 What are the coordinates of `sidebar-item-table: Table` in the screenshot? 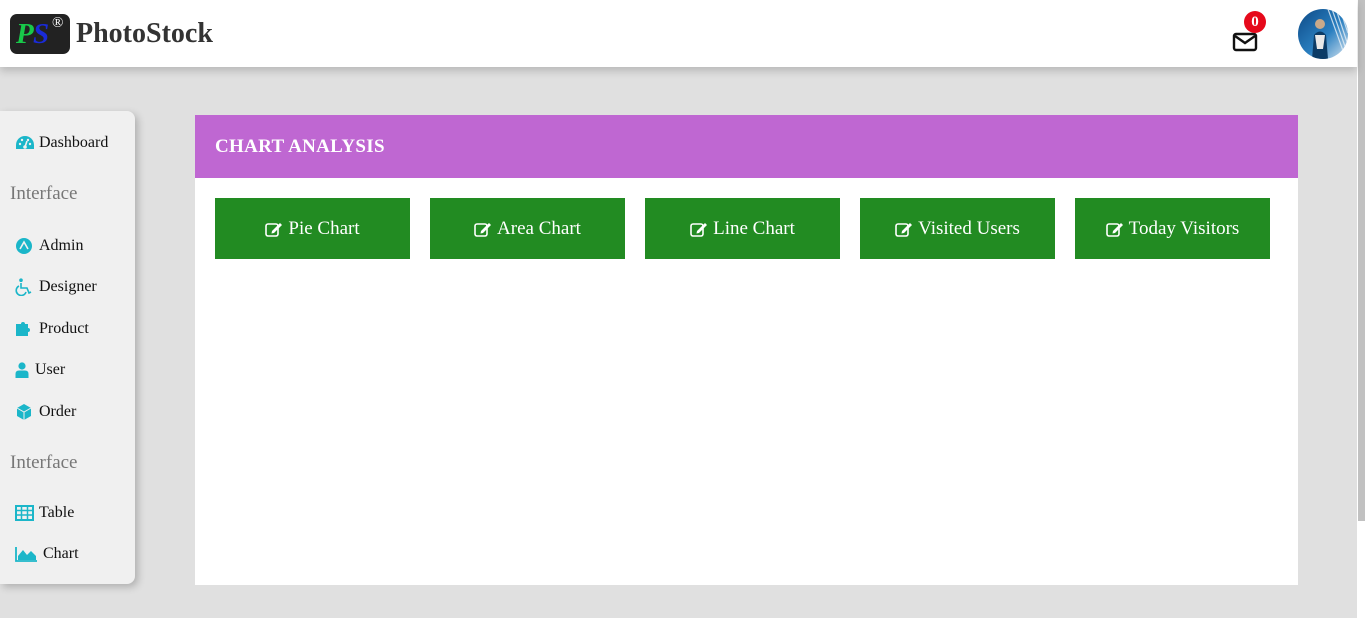 It's located at (44, 513).